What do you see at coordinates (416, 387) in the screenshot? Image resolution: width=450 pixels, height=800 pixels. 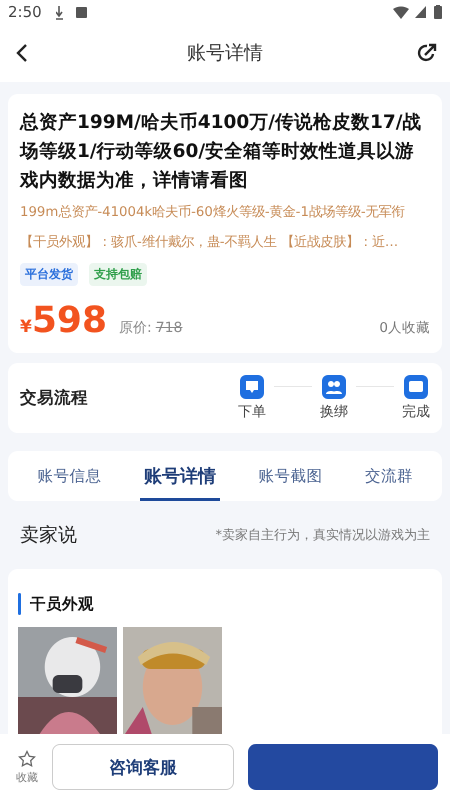 I see `laptop-icon` at bounding box center [416, 387].